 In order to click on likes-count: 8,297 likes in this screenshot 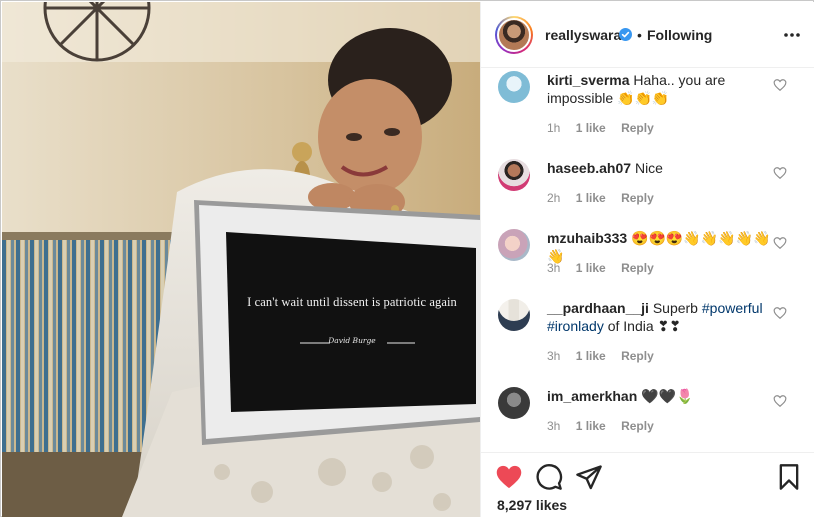, I will do `click(532, 505)`.